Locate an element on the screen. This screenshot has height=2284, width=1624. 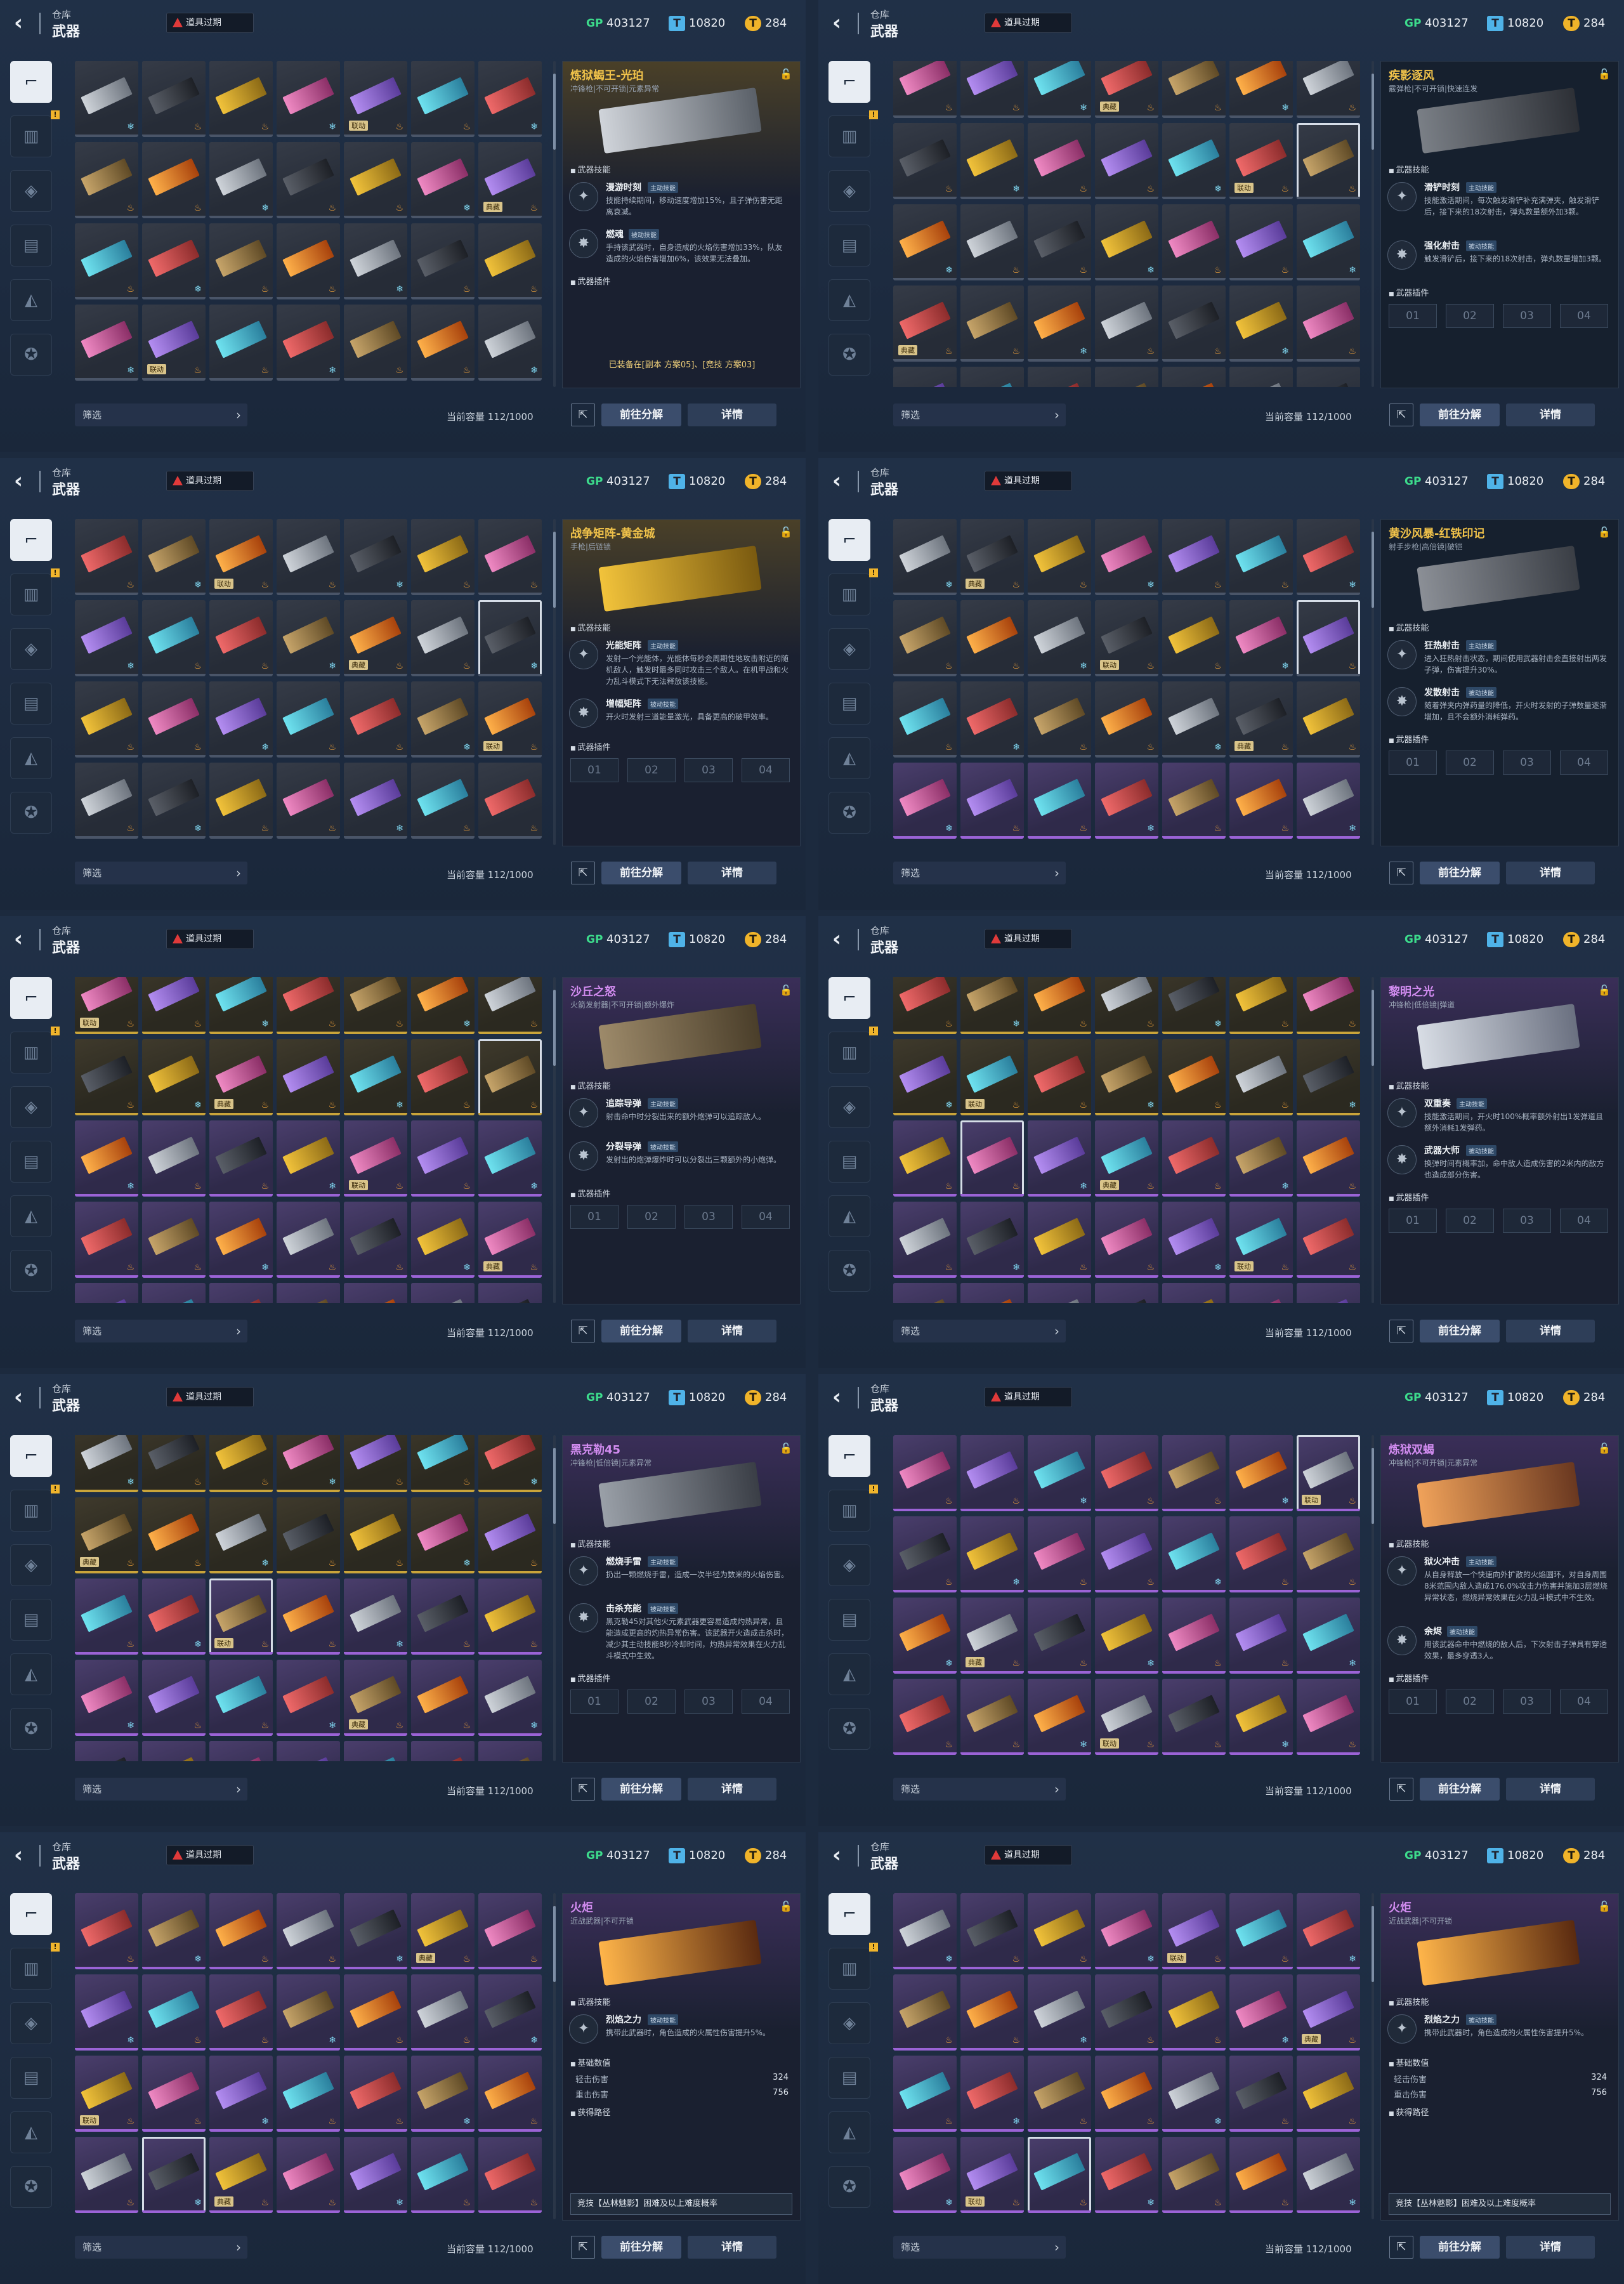
plugin-slot: 02 is located at coordinates (1470, 1702).